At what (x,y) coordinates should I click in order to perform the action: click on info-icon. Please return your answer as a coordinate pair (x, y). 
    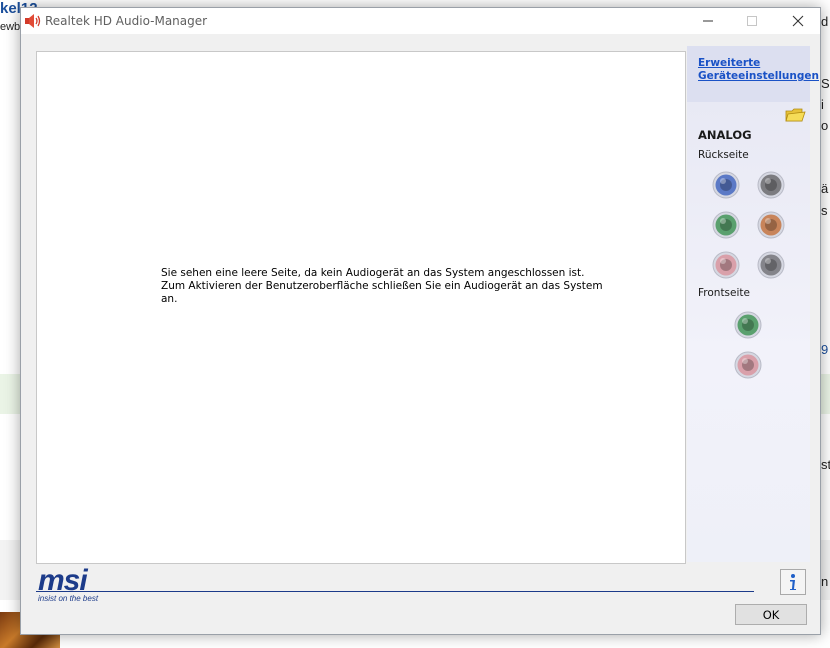
    Looking at the image, I should click on (793, 582).